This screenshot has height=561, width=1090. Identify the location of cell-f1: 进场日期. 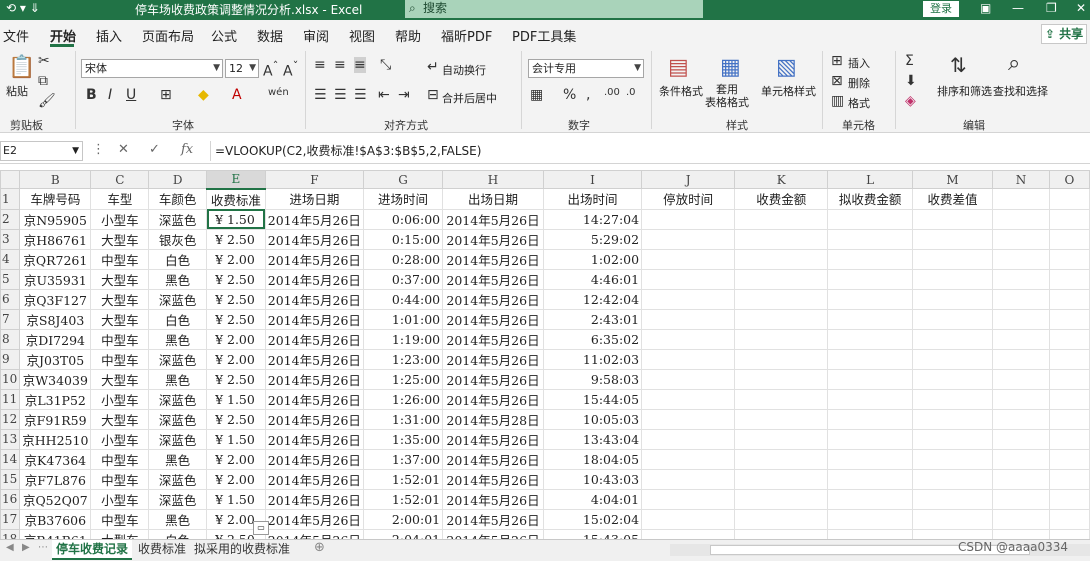
(314, 199).